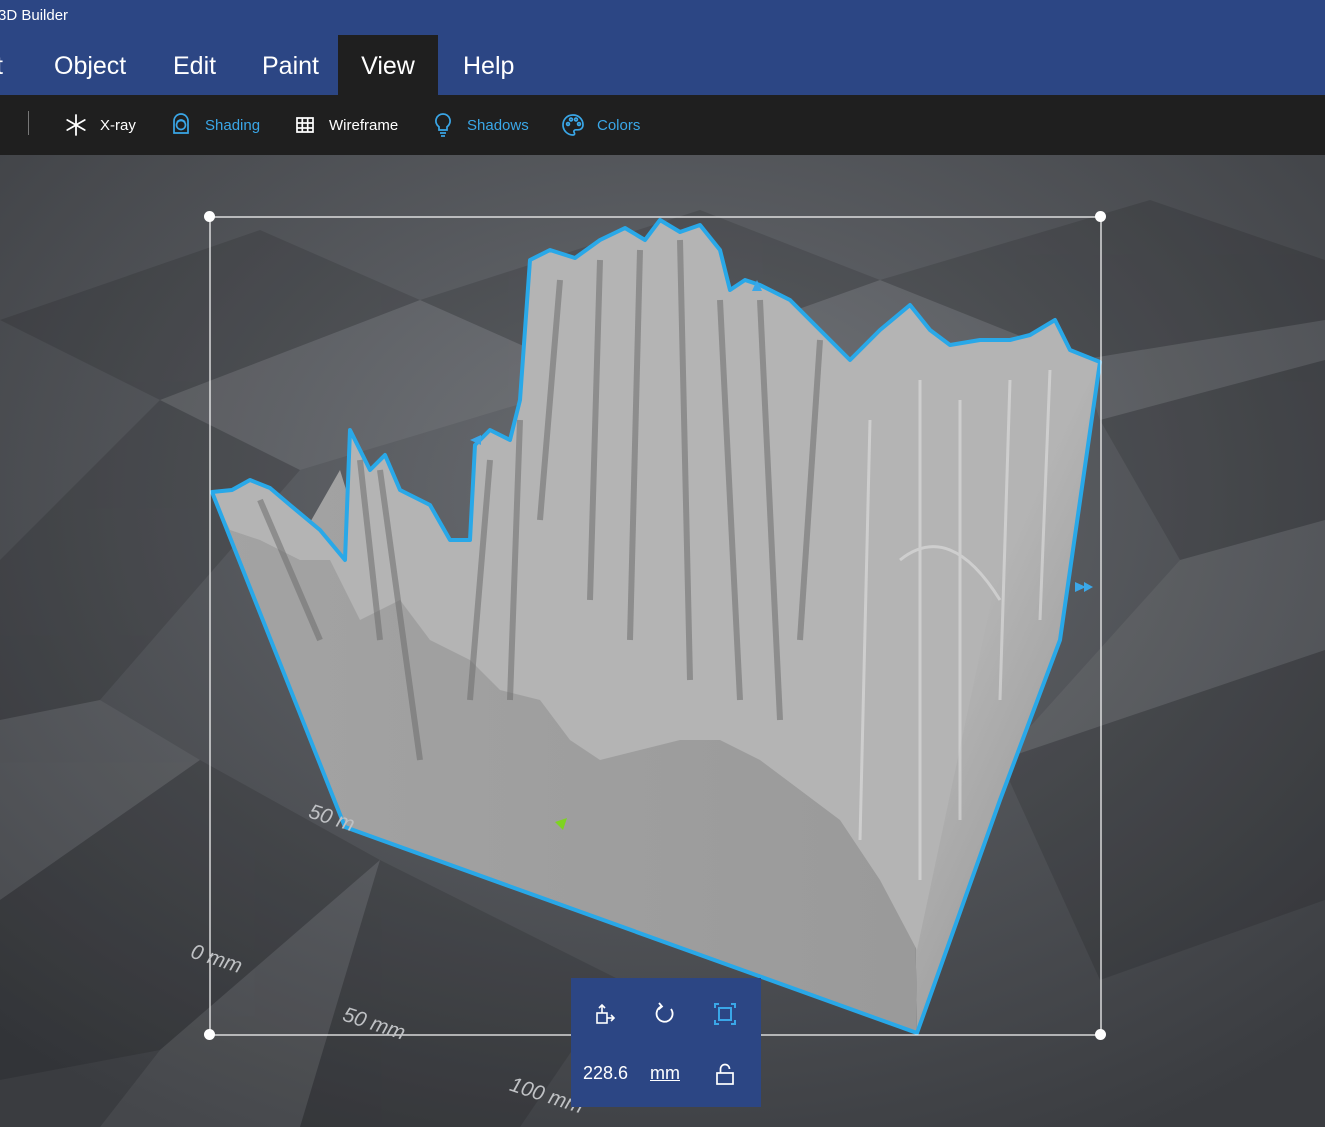 The height and width of the screenshot is (1127, 1325). I want to click on xray-button: X-ray, so click(100, 125).